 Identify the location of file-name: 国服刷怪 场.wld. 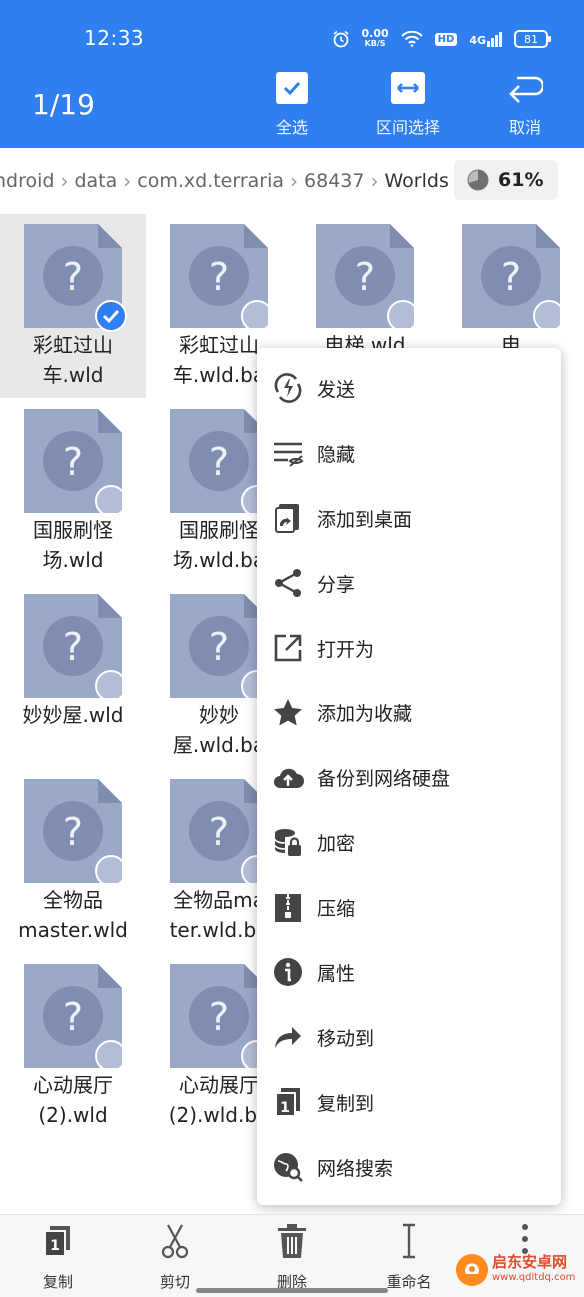
(73, 545).